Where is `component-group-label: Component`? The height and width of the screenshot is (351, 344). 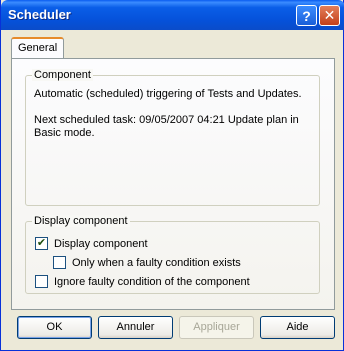
component-group-label: Component is located at coordinates (62, 75).